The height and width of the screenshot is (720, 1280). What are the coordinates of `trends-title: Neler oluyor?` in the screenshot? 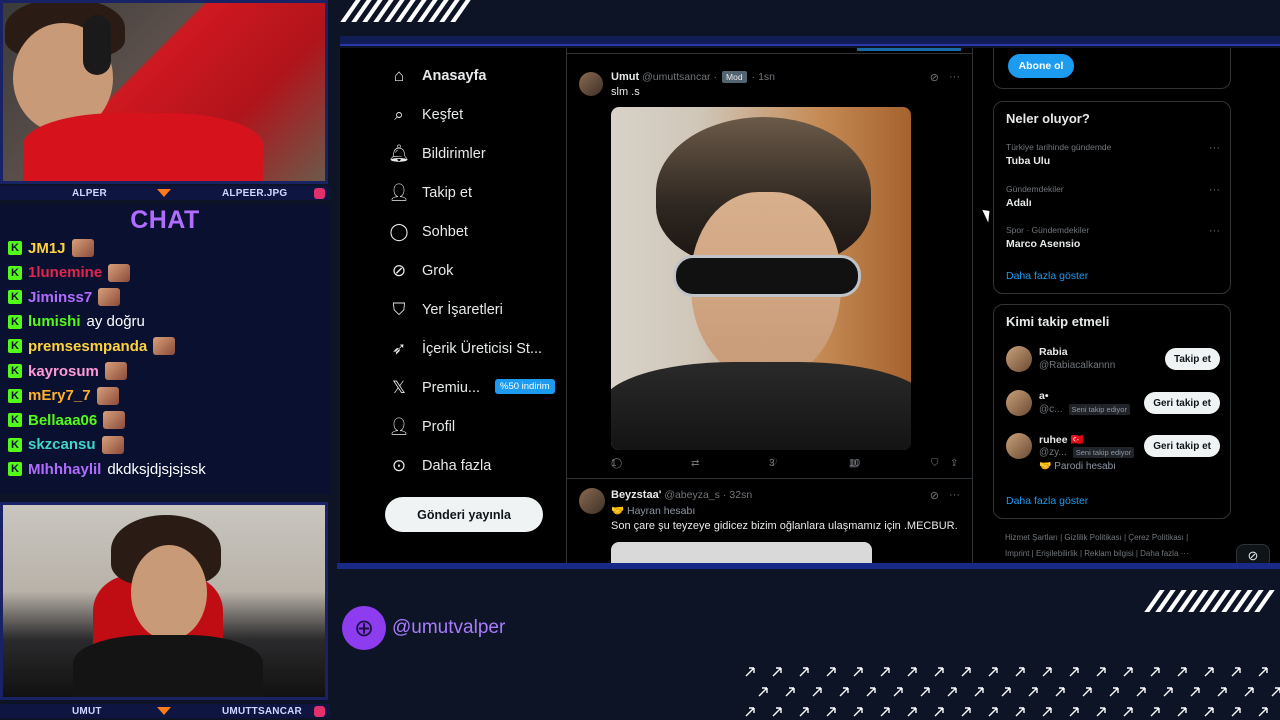 It's located at (1048, 118).